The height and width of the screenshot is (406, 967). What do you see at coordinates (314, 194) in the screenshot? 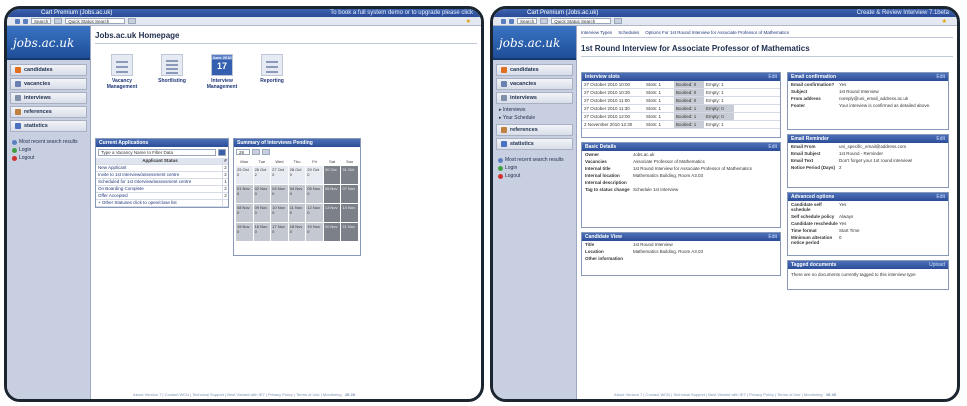
I see `calendar-day: 05 Nov 0` at bounding box center [314, 194].